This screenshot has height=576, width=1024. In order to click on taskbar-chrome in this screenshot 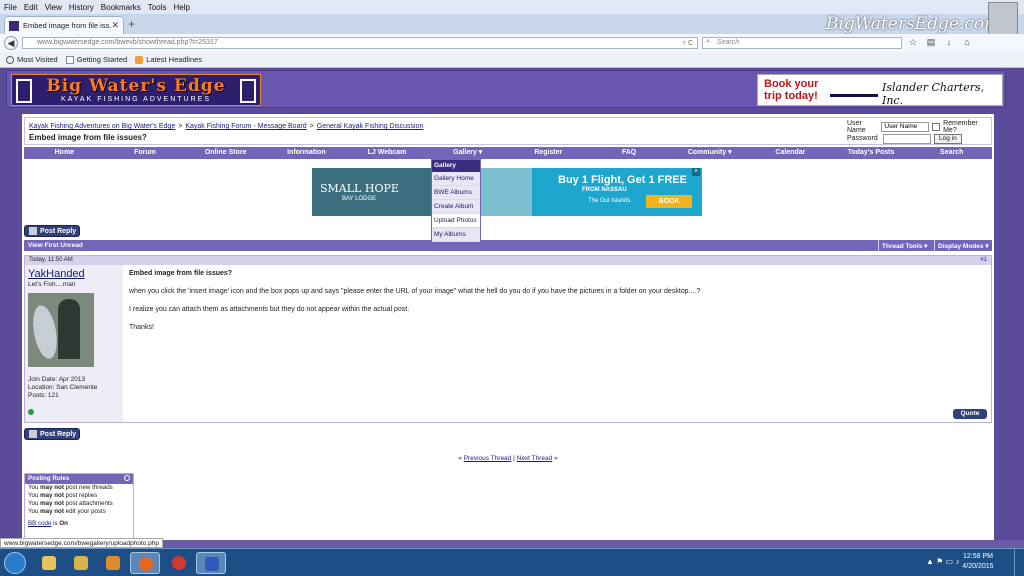, I will do `click(179, 563)`.